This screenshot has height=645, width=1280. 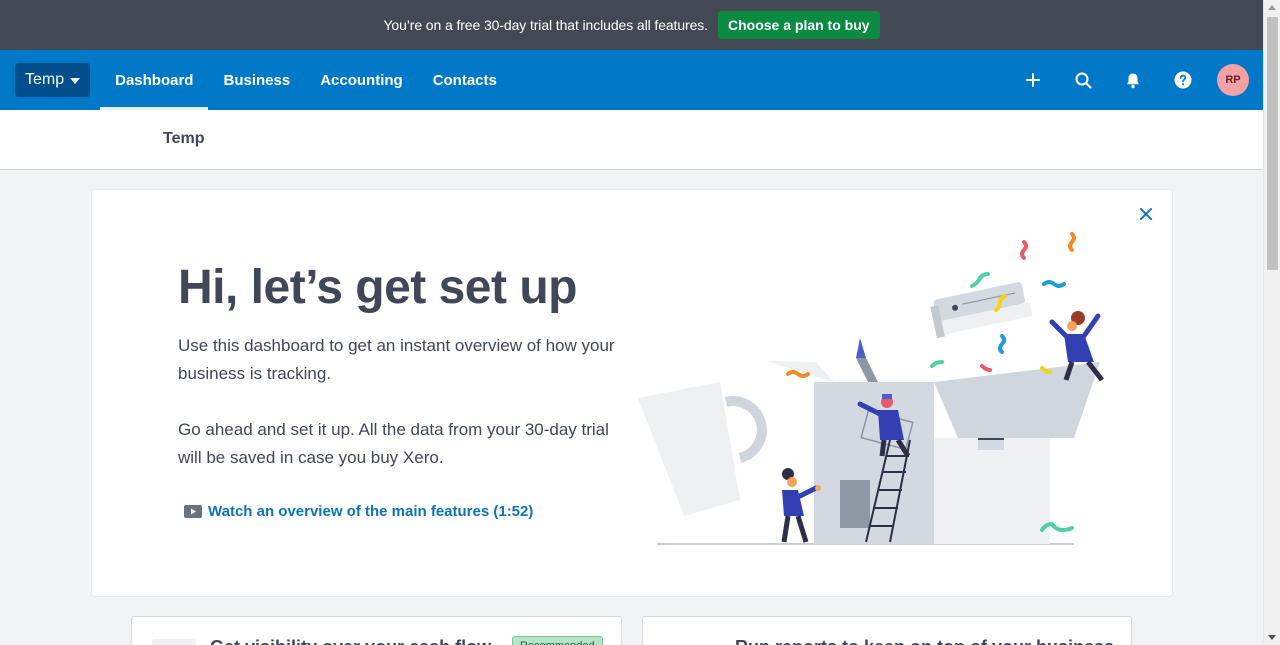 I want to click on page-scrollbar, so click(x=1271, y=322).